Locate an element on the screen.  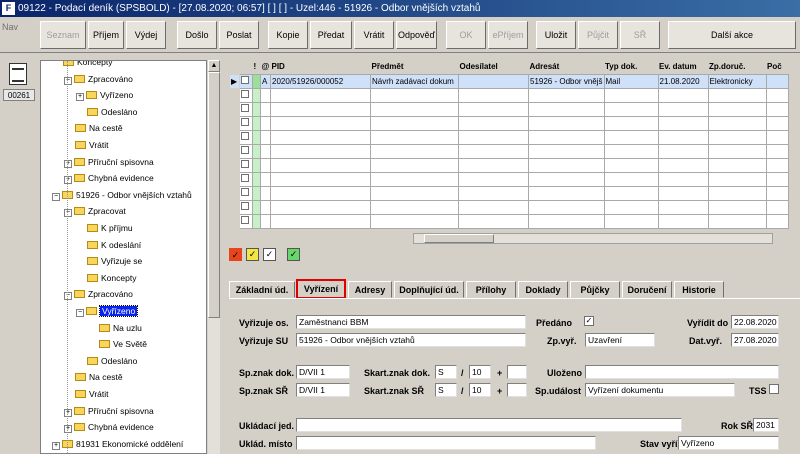
col-typdok: Typ dok. is located at coordinates (631, 67).